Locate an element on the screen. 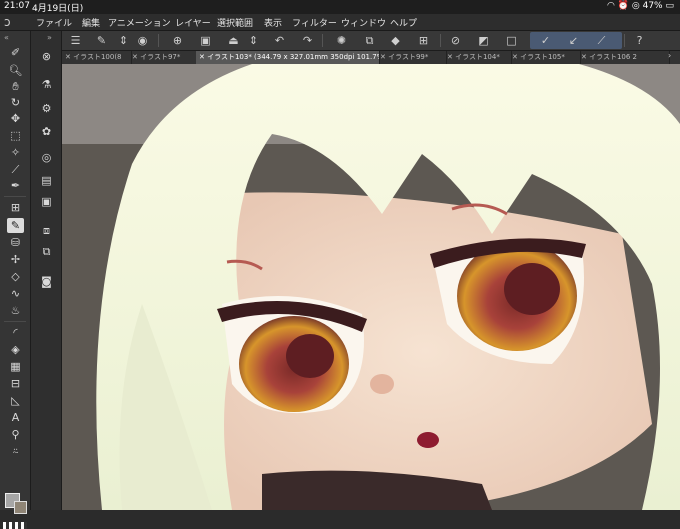 This screenshot has height=529, width=680. tab-label: イラスト99* is located at coordinates (408, 57).